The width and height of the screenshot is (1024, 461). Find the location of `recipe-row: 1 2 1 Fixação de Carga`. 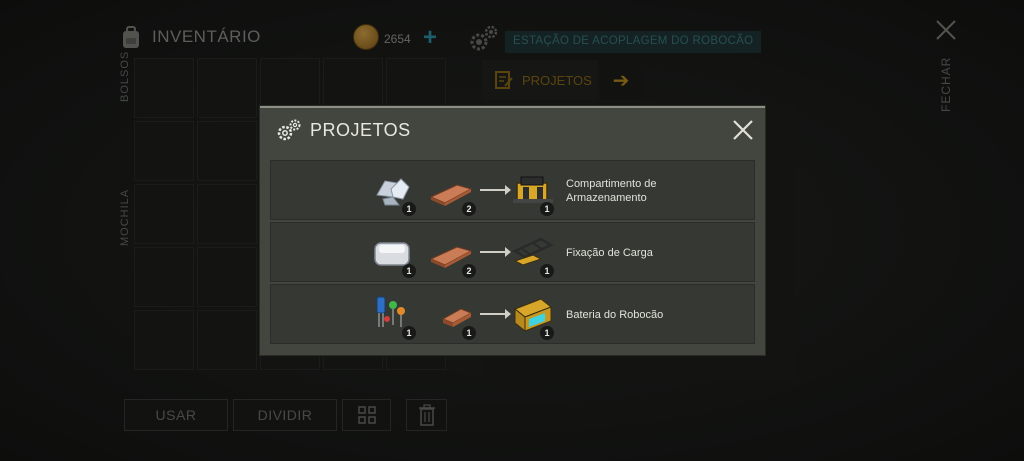

recipe-row: 1 2 1 Fixação de Carga is located at coordinates (512, 252).